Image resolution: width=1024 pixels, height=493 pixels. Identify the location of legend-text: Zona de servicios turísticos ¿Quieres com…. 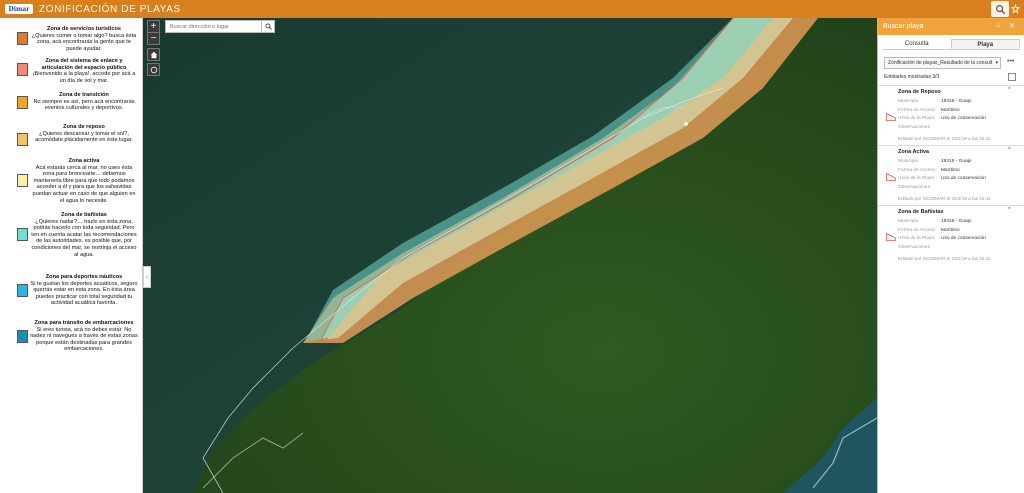
(84, 39).